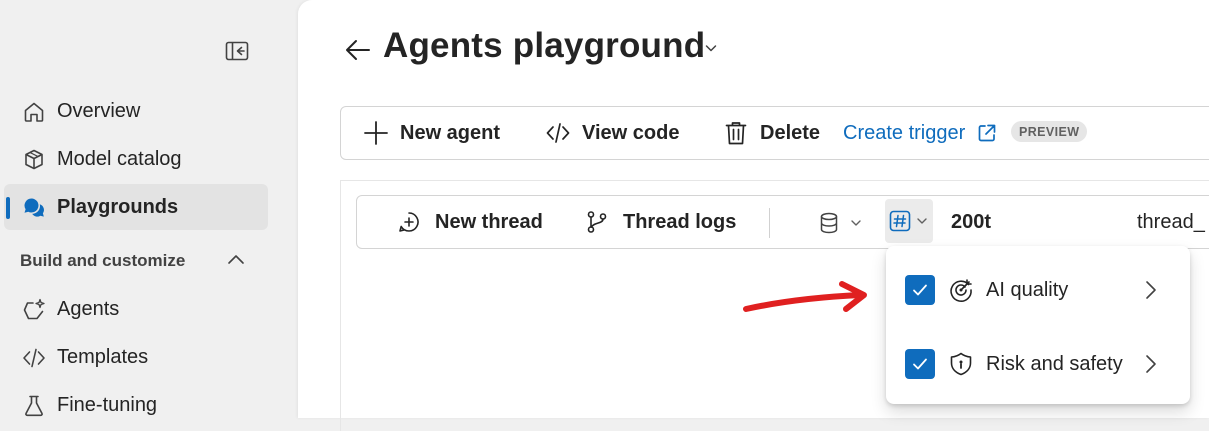 This screenshot has height=431, width=1209. What do you see at coordinates (1054, 363) in the screenshot?
I see `risk-and-safety-label: Risk and safety` at bounding box center [1054, 363].